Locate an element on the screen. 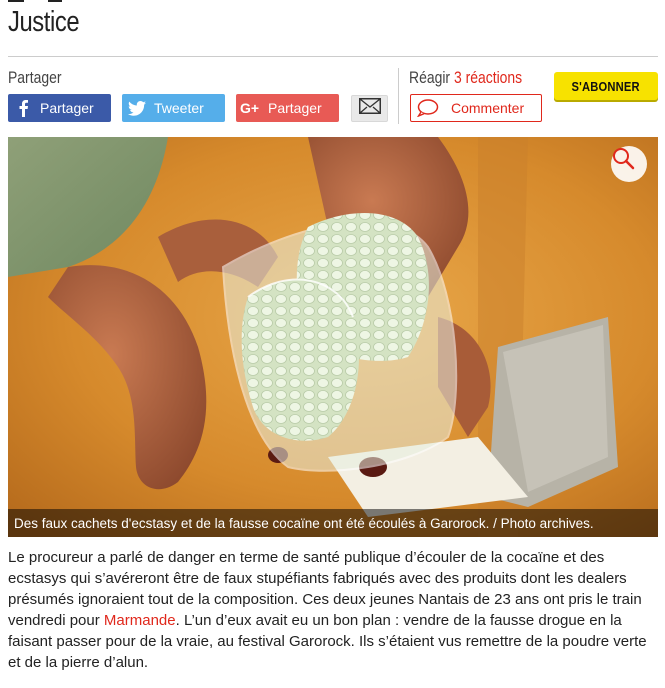 This screenshot has height=688, width=665. mail-icon is located at coordinates (369, 108).